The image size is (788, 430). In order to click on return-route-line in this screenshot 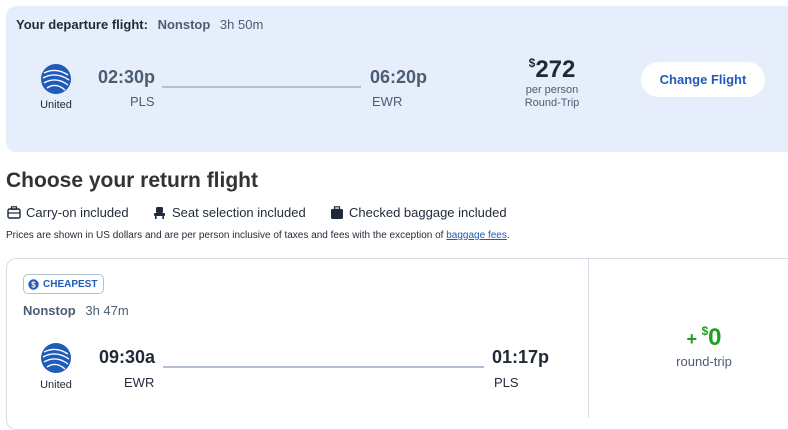, I will do `click(323, 367)`.